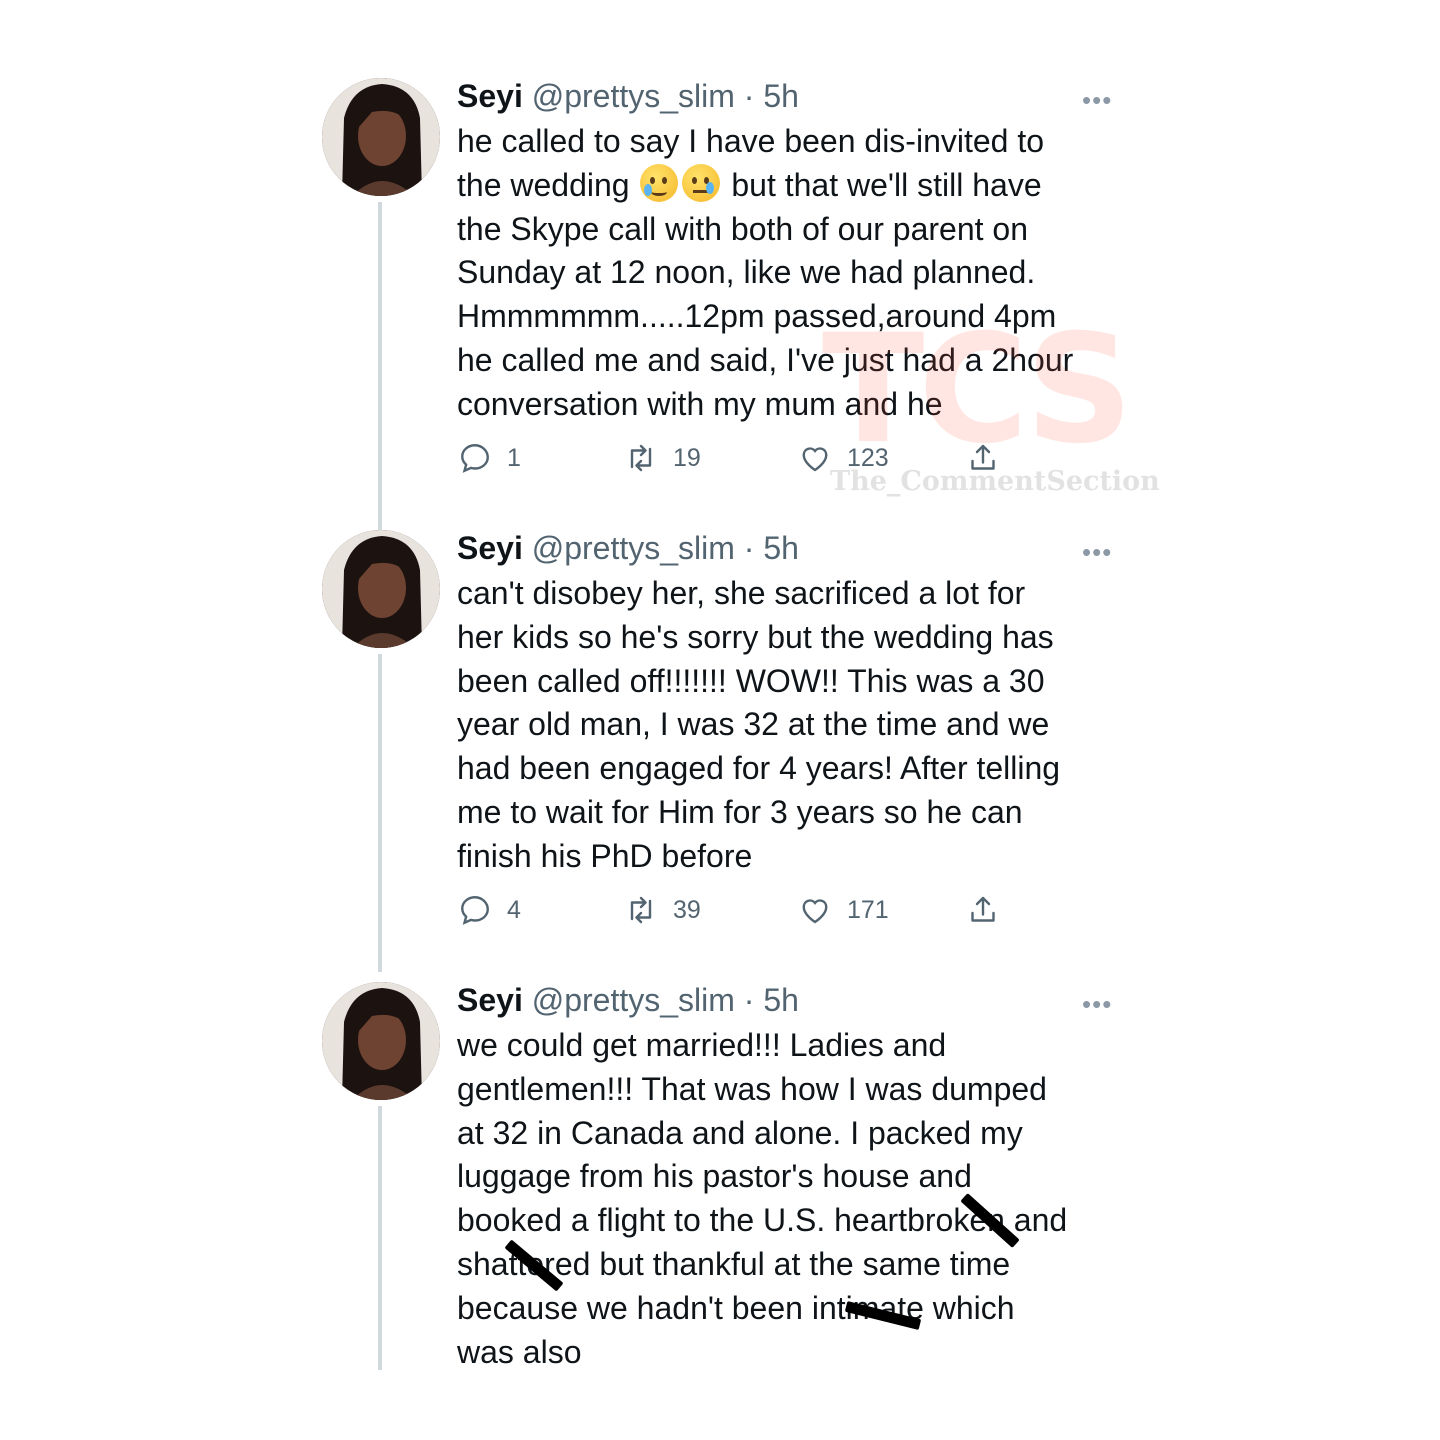 The height and width of the screenshot is (1440, 1440). What do you see at coordinates (514, 457) in the screenshot?
I see `reply-count: 1` at bounding box center [514, 457].